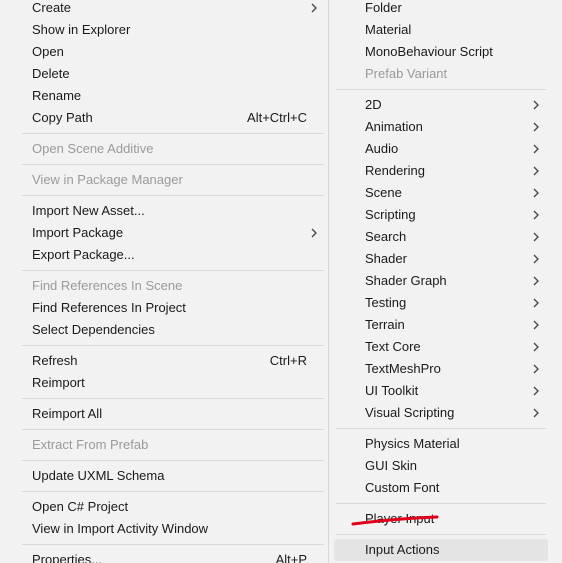  Describe the element at coordinates (52, 7) in the screenshot. I see `menu-item-label: Create` at that location.